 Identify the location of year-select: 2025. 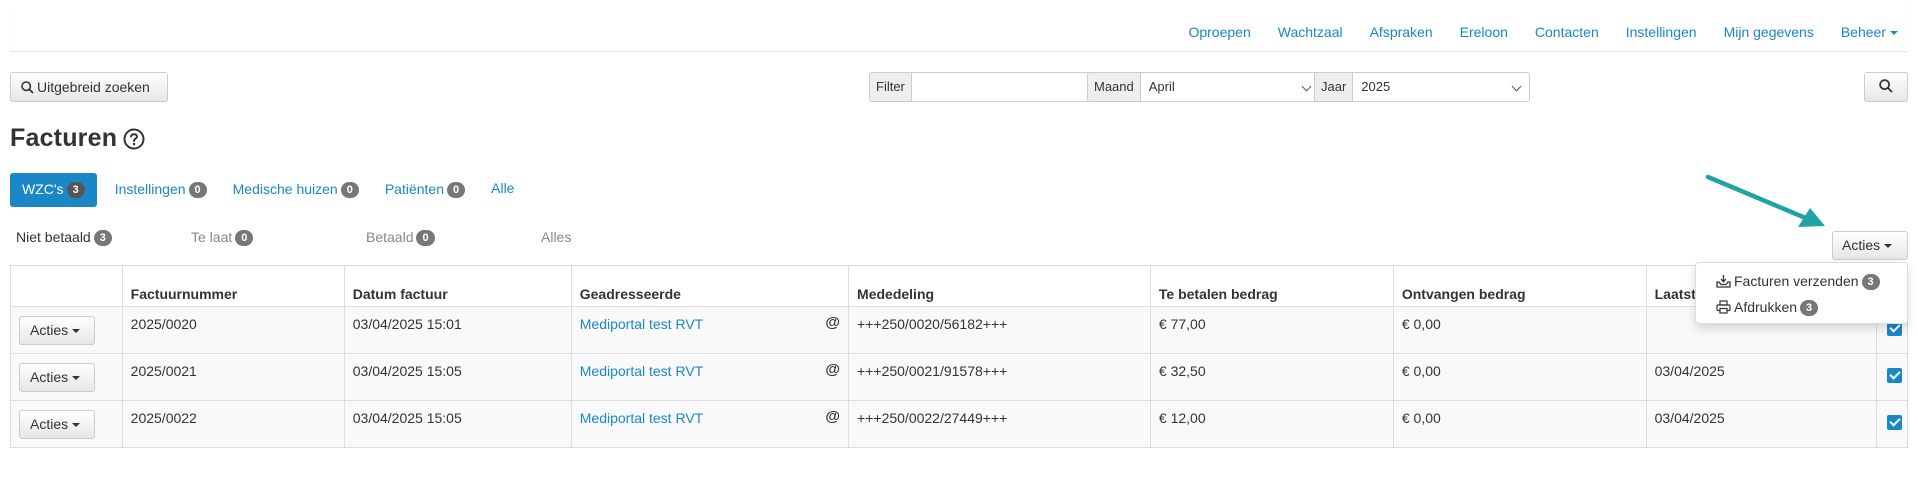
(1441, 87).